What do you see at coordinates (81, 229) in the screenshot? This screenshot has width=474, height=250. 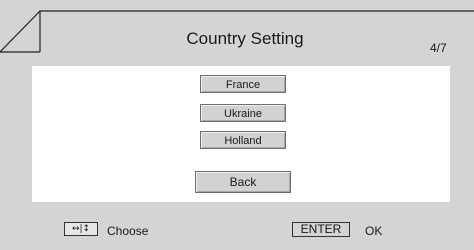 I see `navigate-arrows-icon: ↔|↕` at bounding box center [81, 229].